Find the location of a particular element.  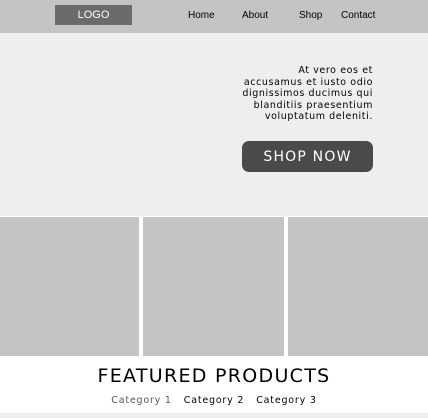

bottom-strip is located at coordinates (214, 415).